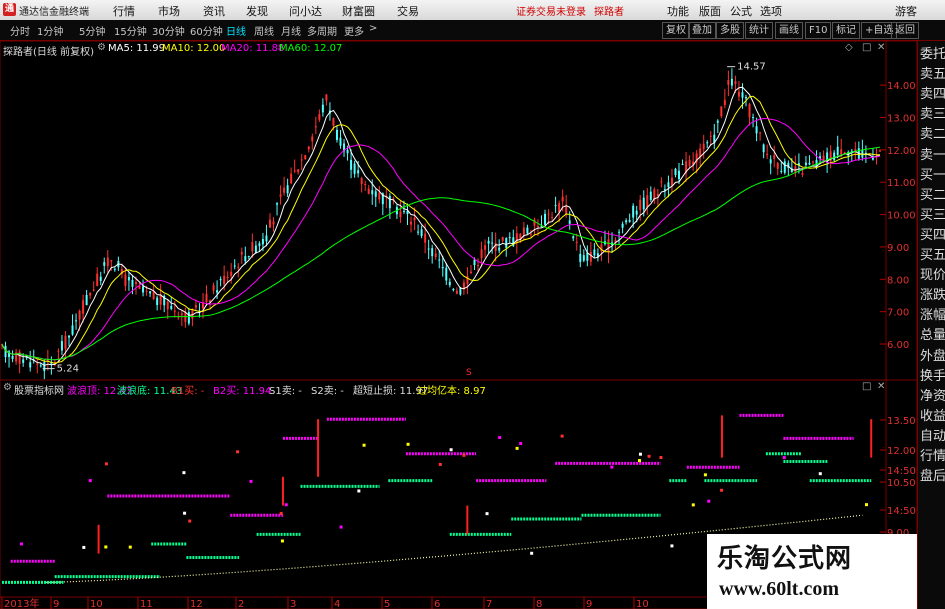 This screenshot has width=945, height=609. What do you see at coordinates (931, 156) in the screenshot?
I see `sidebar-item: 卖一` at bounding box center [931, 156].